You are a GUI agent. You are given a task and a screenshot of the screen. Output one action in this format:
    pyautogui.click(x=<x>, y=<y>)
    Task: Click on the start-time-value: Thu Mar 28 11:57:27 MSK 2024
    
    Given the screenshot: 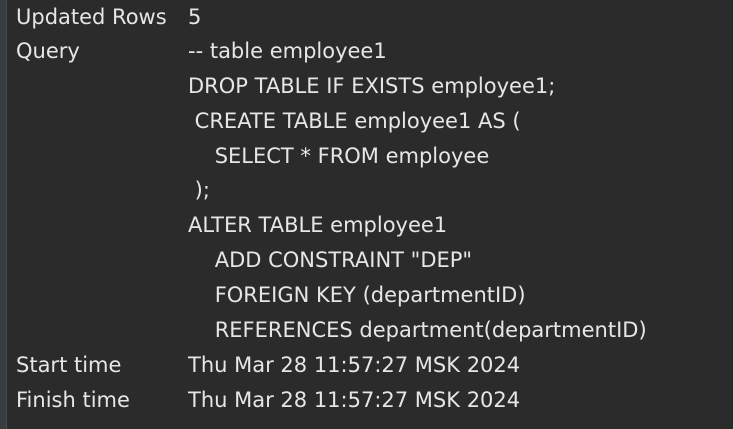 What is the action you would take?
    pyautogui.click(x=354, y=365)
    